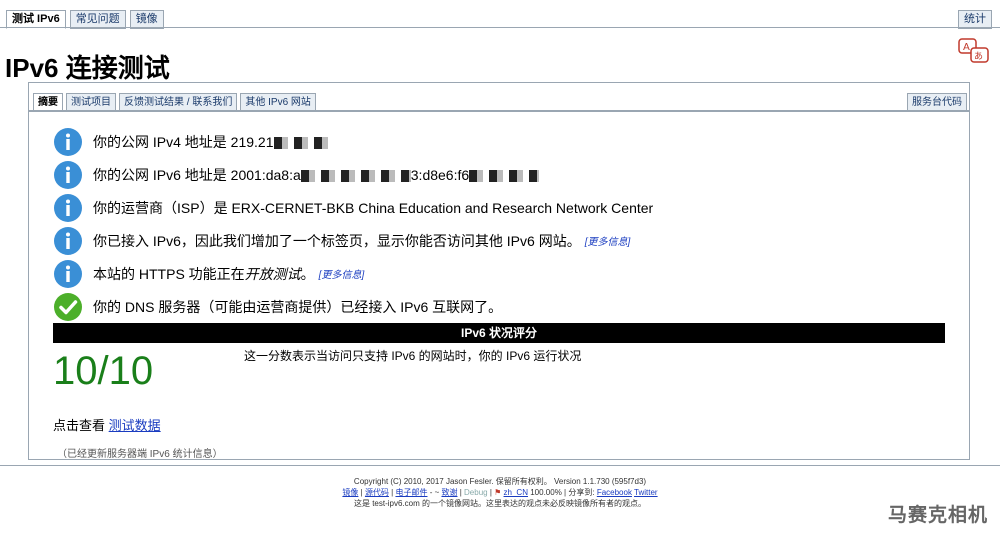  What do you see at coordinates (107, 424) in the screenshot?
I see `view-data: 点击查看 测试数据` at bounding box center [107, 424].